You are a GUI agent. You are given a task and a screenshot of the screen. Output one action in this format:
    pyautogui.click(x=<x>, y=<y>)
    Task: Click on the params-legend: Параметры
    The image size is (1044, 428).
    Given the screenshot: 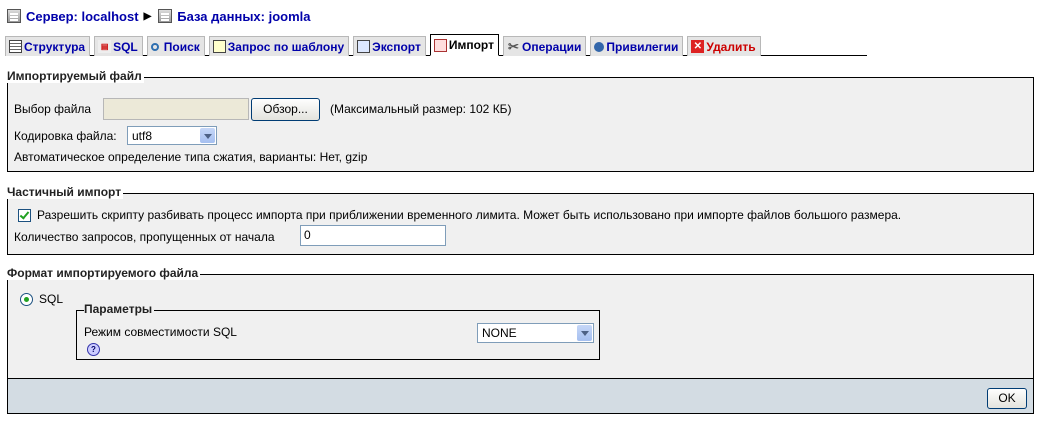 What is the action you would take?
    pyautogui.click(x=119, y=309)
    